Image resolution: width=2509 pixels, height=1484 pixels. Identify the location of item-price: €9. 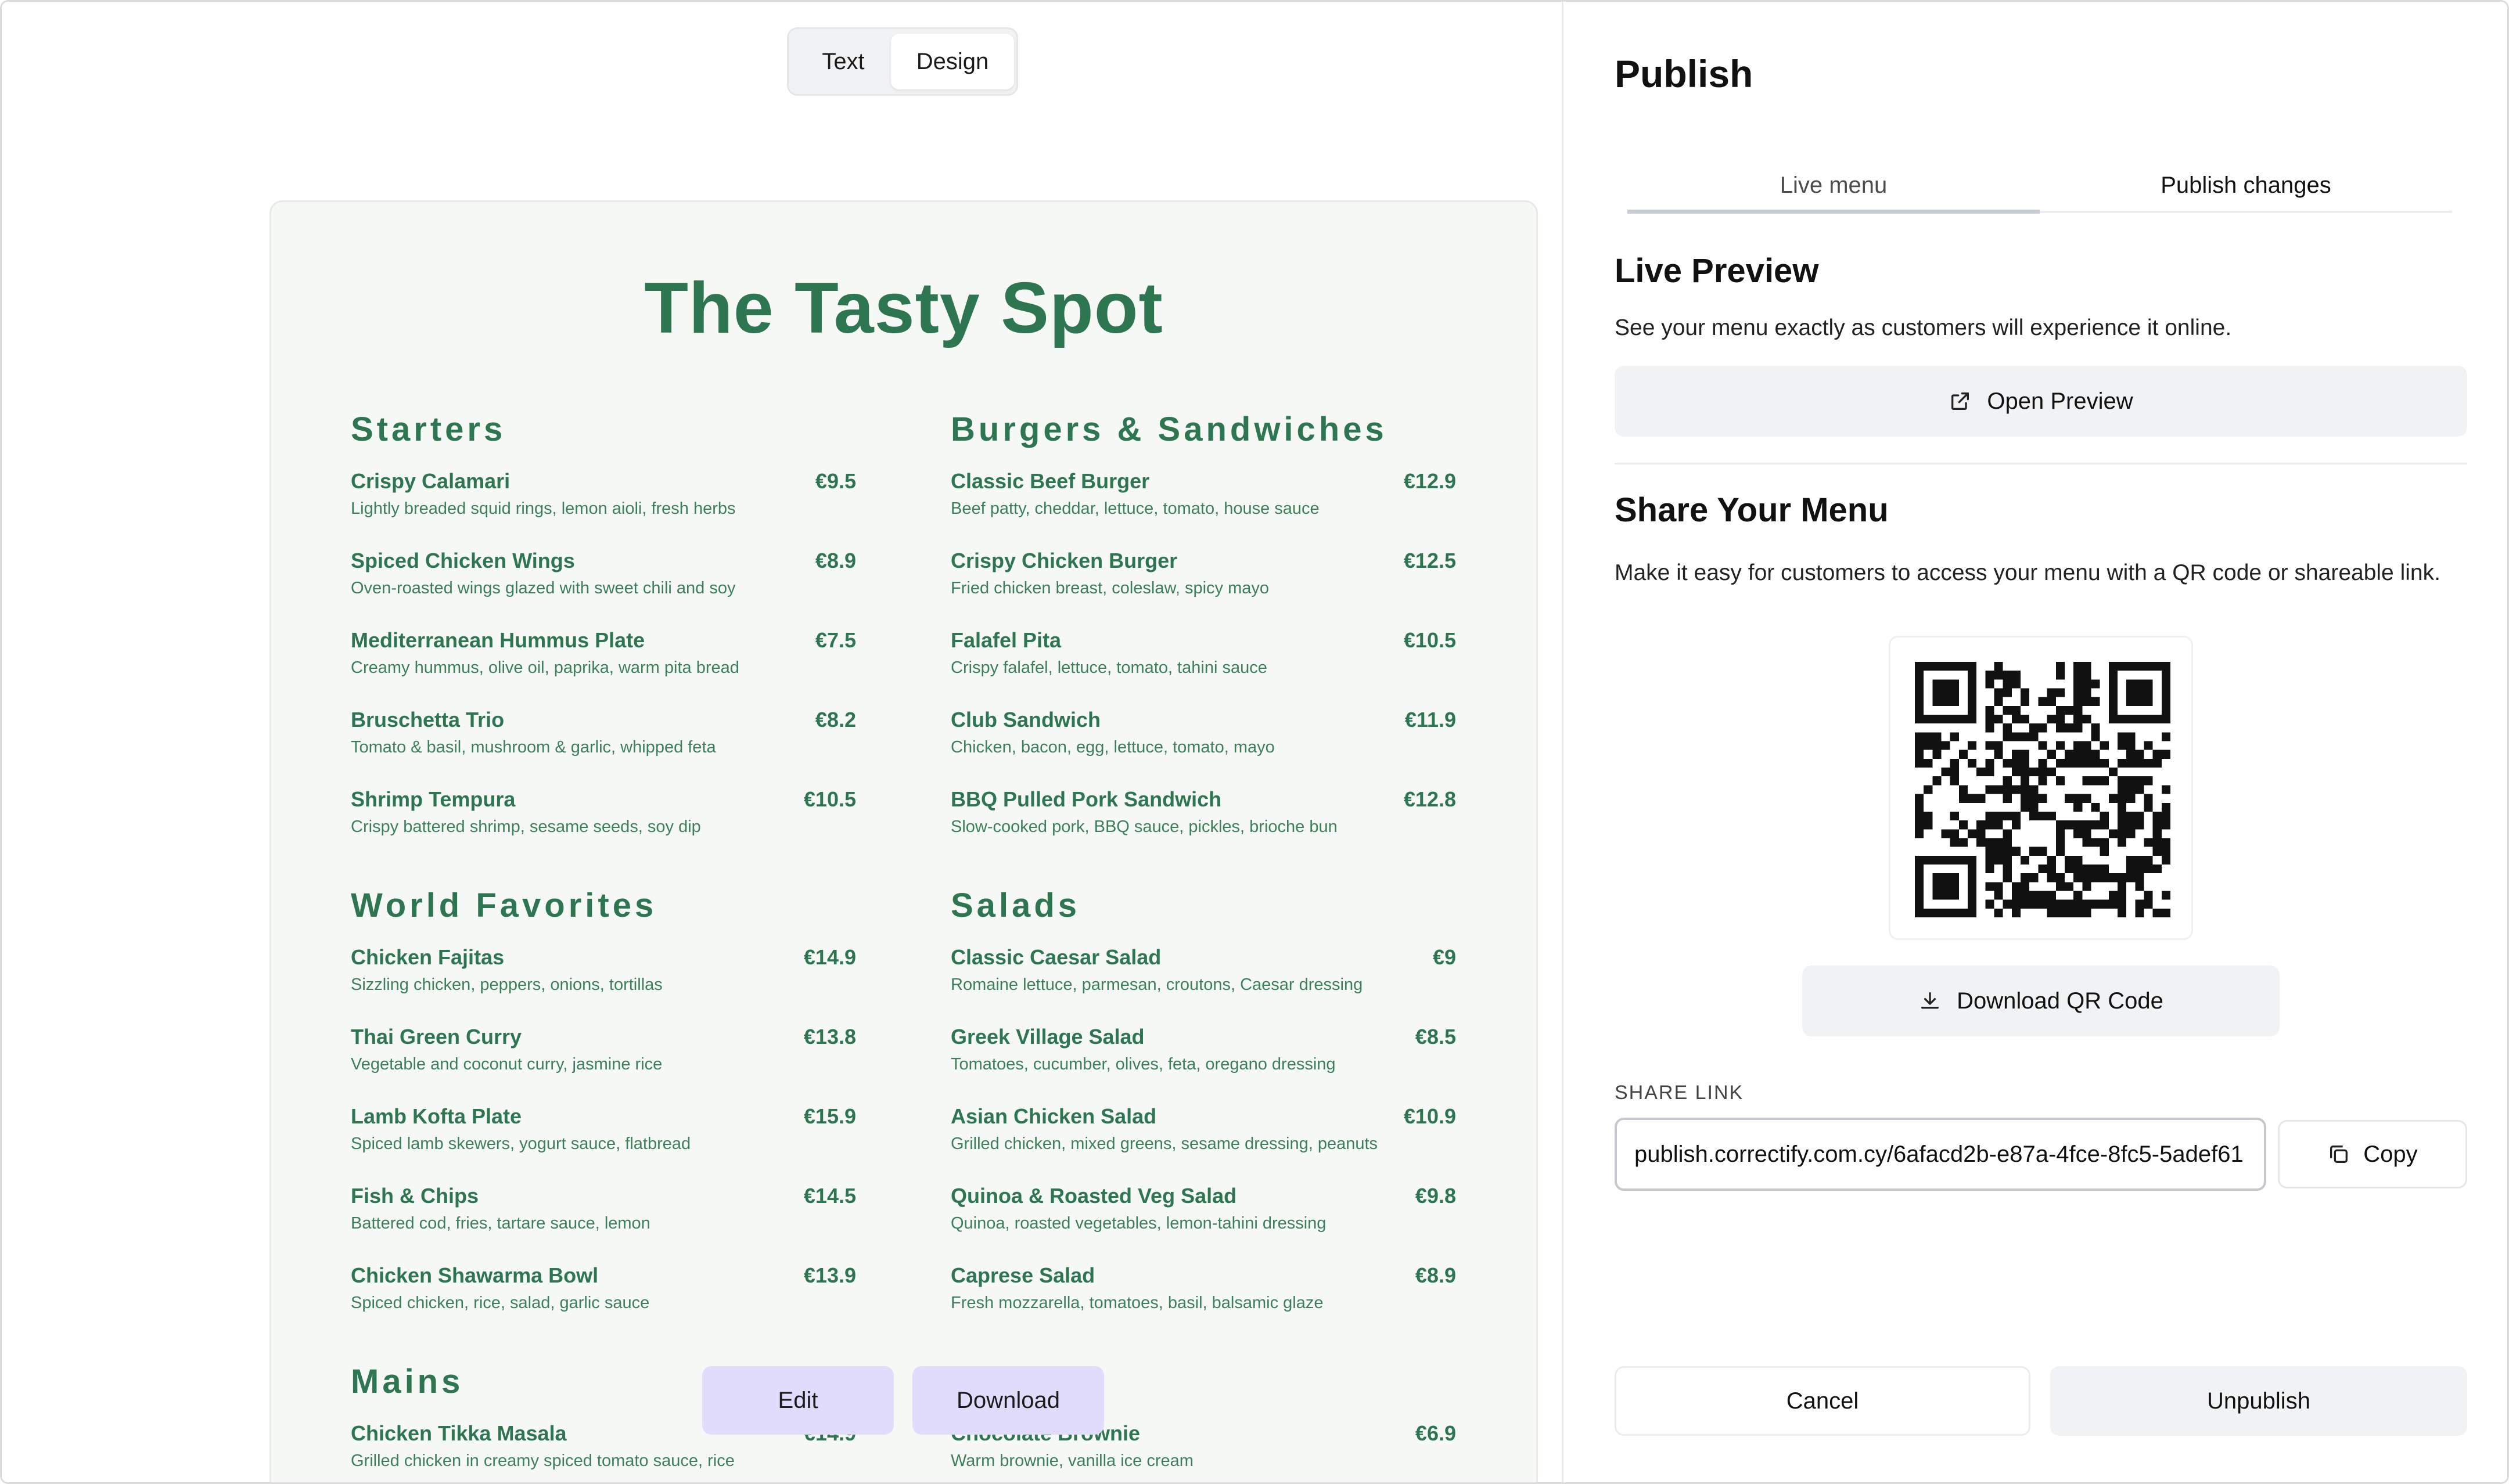
(1444, 957).